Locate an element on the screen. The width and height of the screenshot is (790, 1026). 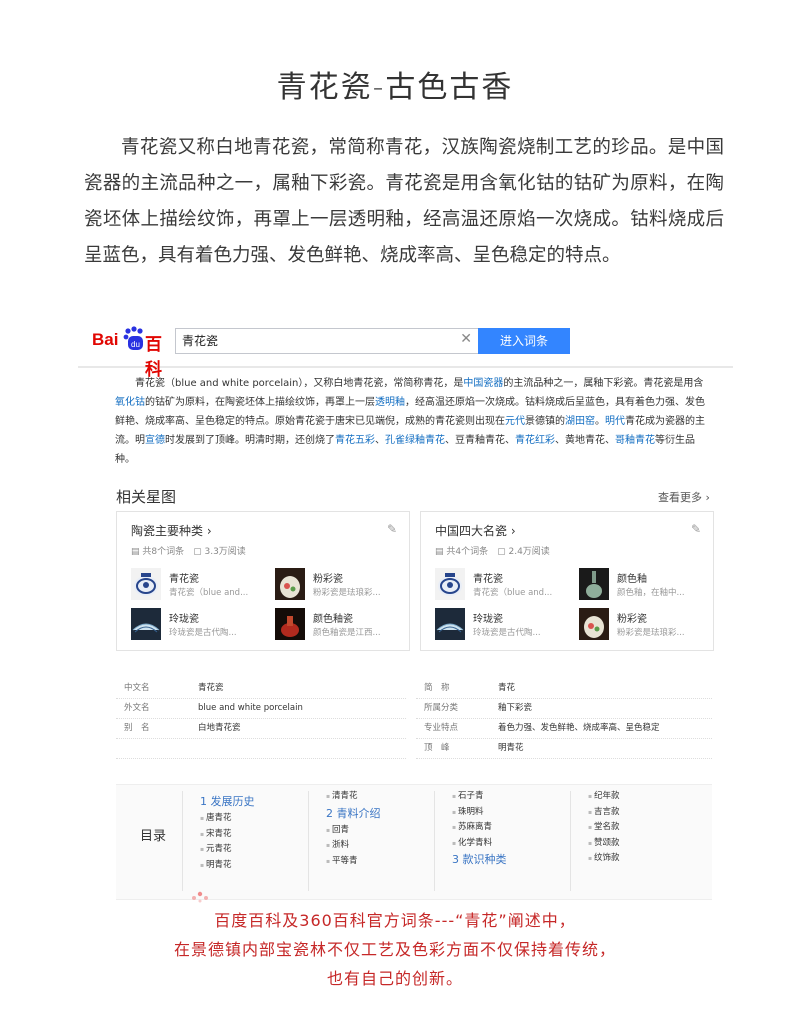
info-row: 中文名 青花瓷 is located at coordinates (261, 688).